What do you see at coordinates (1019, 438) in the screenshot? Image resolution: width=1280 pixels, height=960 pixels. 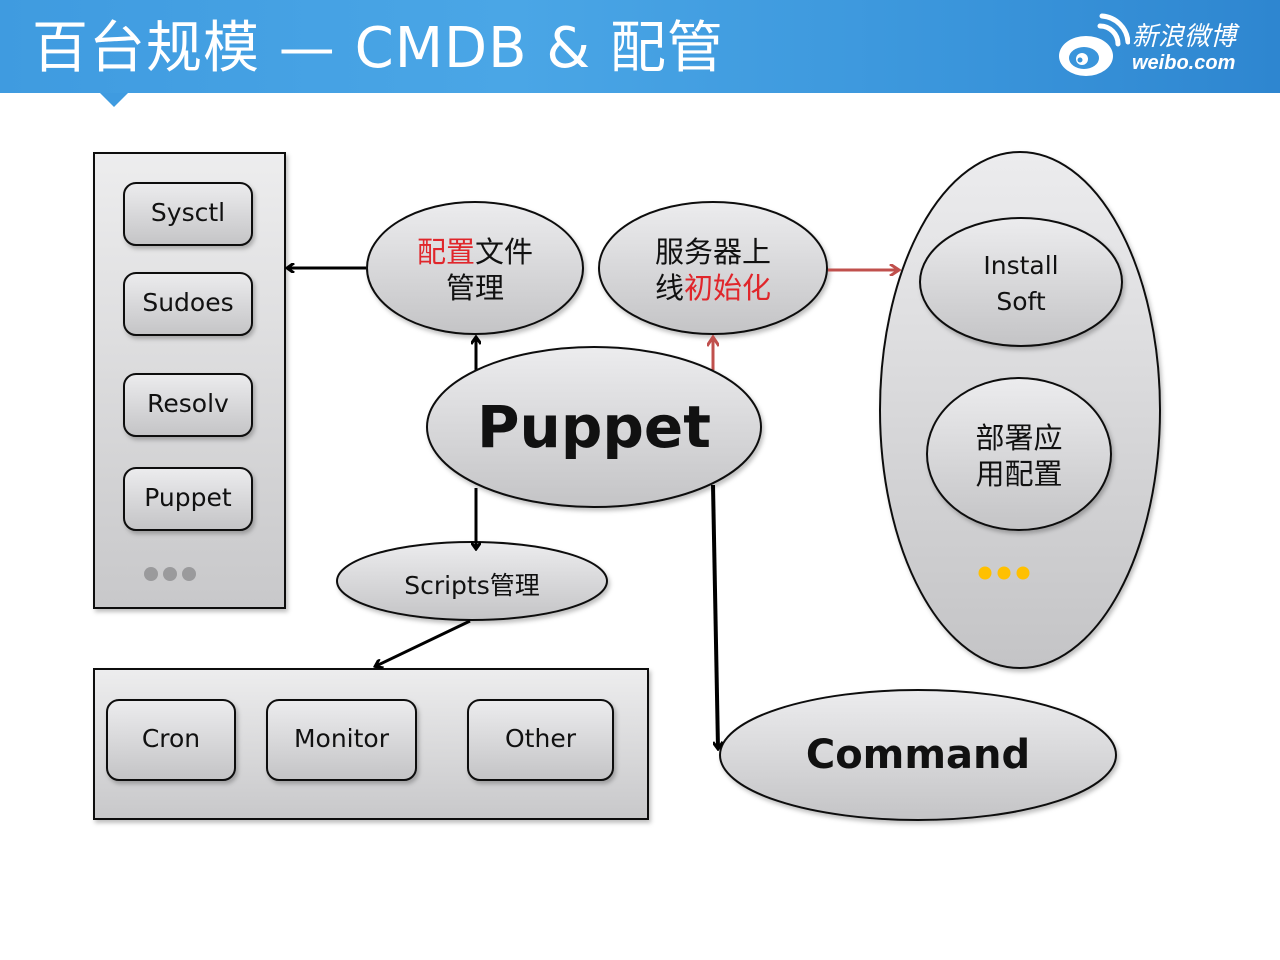 I see `deploy-app-config-line1: 部署应` at bounding box center [1019, 438].